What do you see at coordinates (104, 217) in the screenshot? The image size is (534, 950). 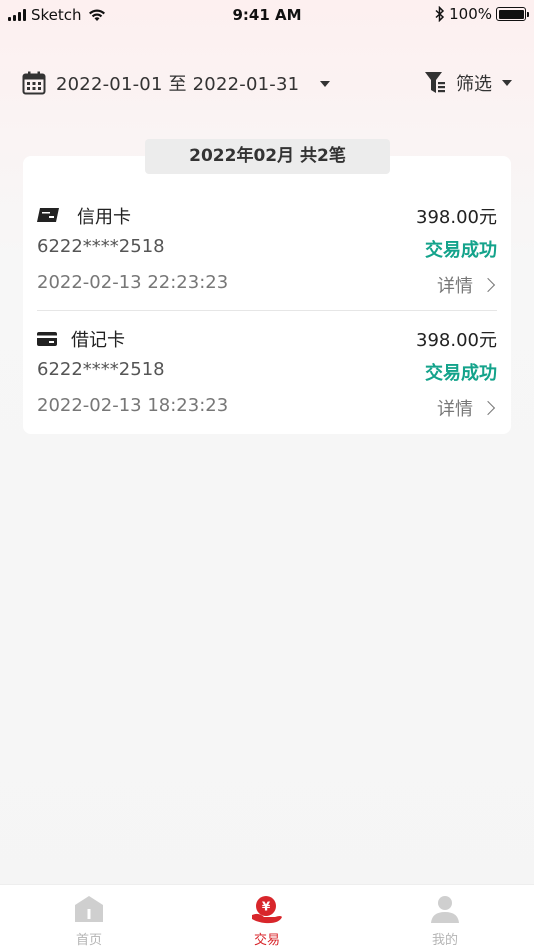 I see `card-type: 信用卡` at bounding box center [104, 217].